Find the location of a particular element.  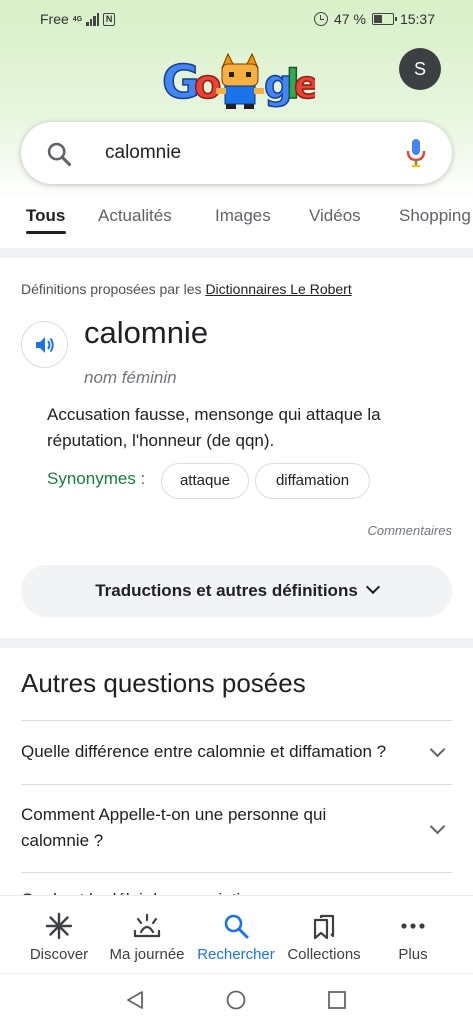

nav-search: Rechercher is located at coordinates (236, 935).